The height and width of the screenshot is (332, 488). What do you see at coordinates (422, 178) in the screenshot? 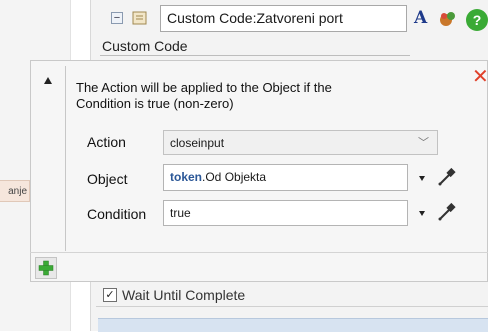
I see `object-dropdown-arrow-icon` at bounding box center [422, 178].